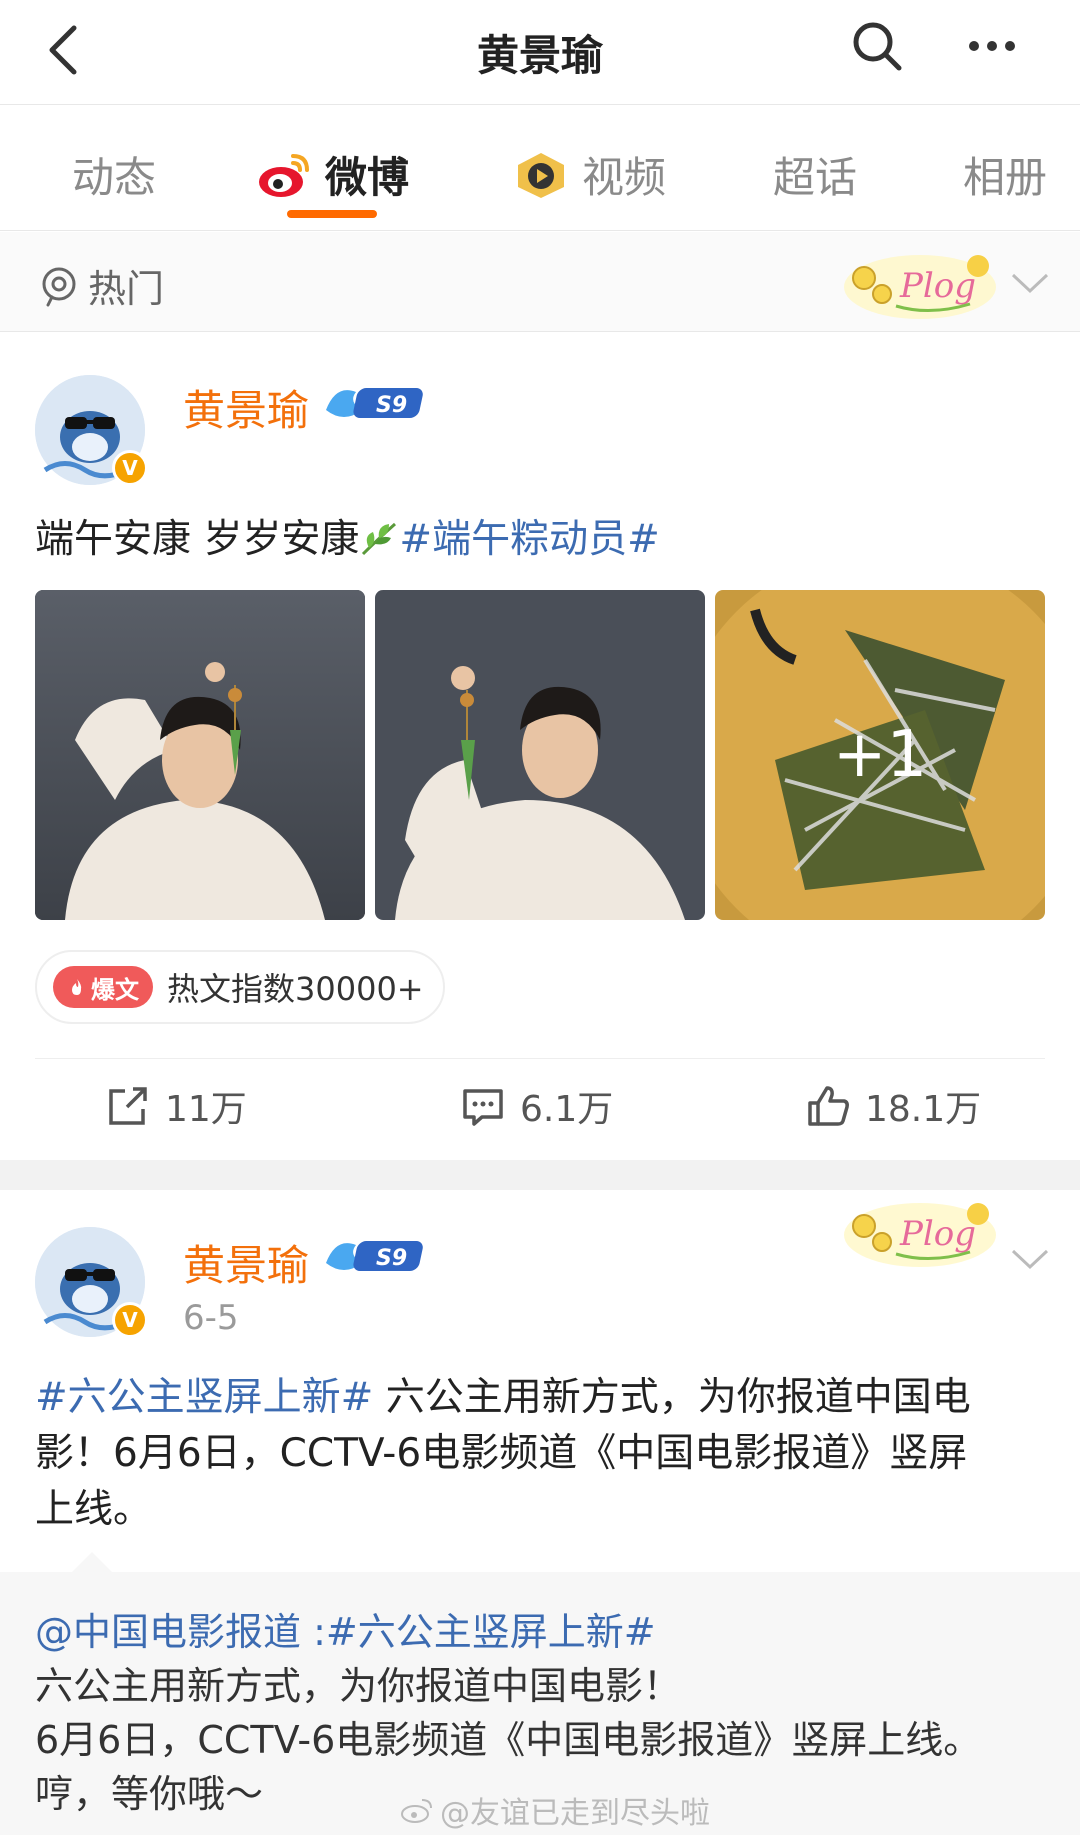 This screenshot has height=1835, width=1080. What do you see at coordinates (284, 175) in the screenshot?
I see `weibo-logo-icon` at bounding box center [284, 175].